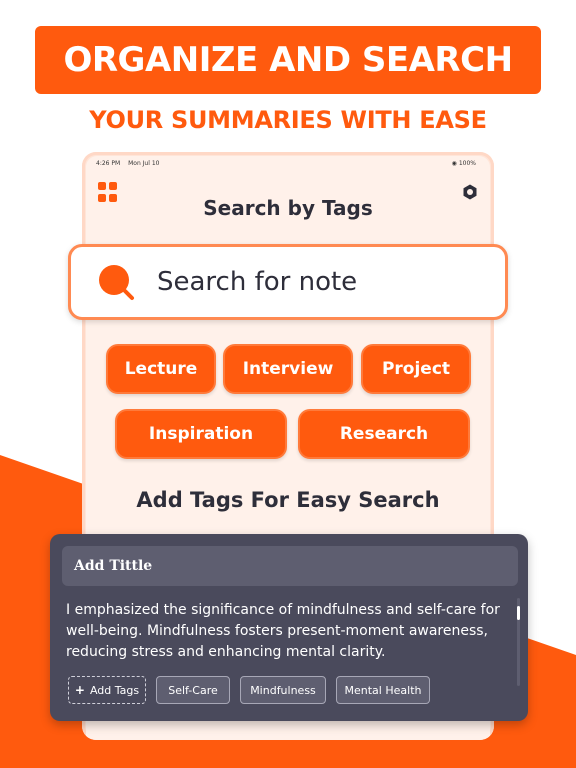 The width and height of the screenshot is (576, 768). Describe the element at coordinates (113, 566) in the screenshot. I see `note-title-placeholder: Add Tittle` at that location.